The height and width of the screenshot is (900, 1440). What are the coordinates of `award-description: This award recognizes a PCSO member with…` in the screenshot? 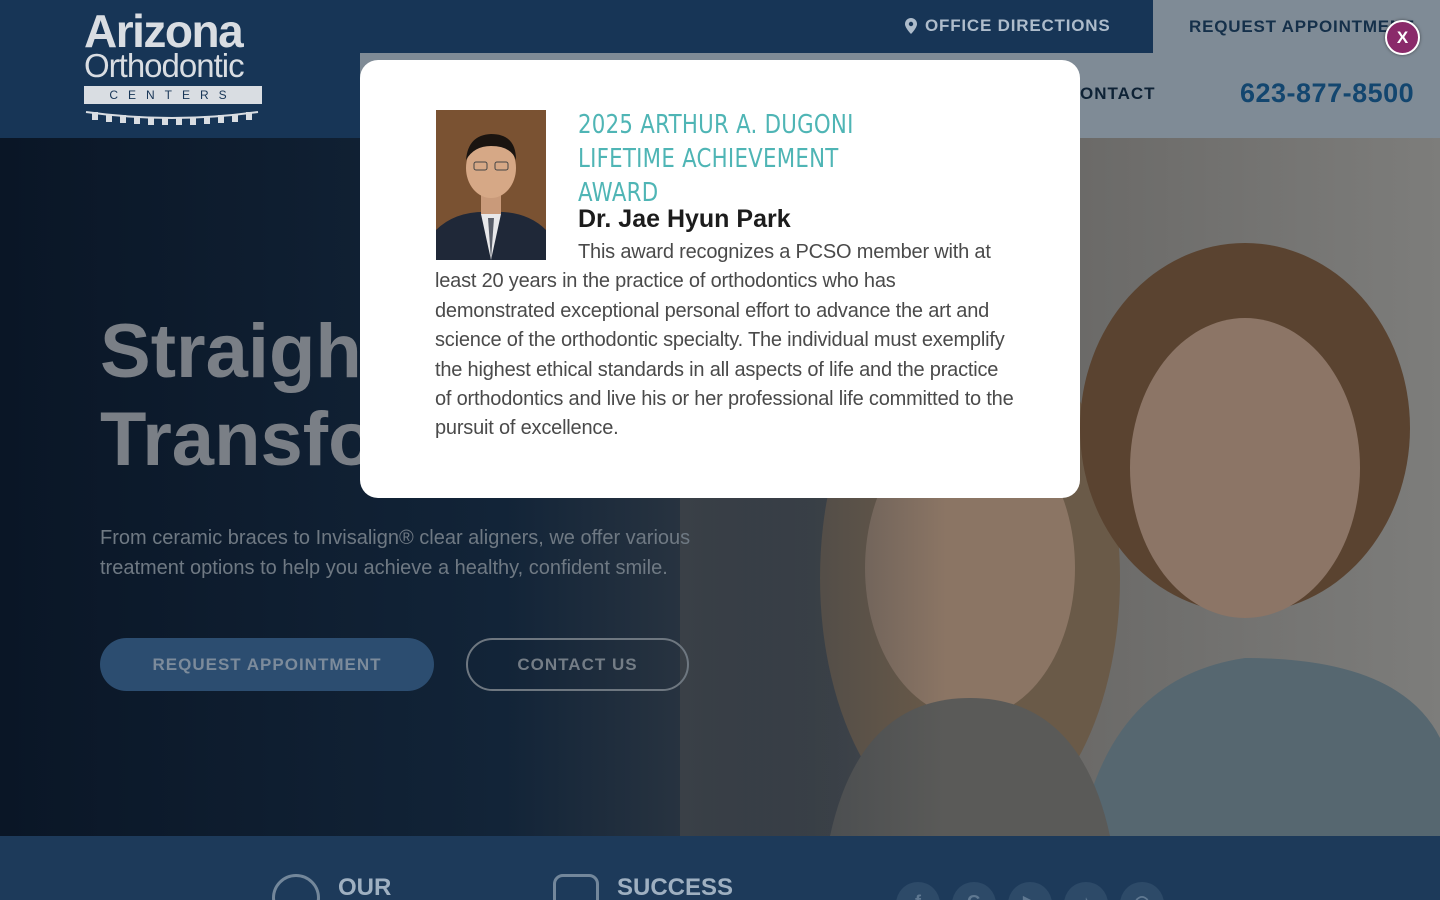 It's located at (724, 340).